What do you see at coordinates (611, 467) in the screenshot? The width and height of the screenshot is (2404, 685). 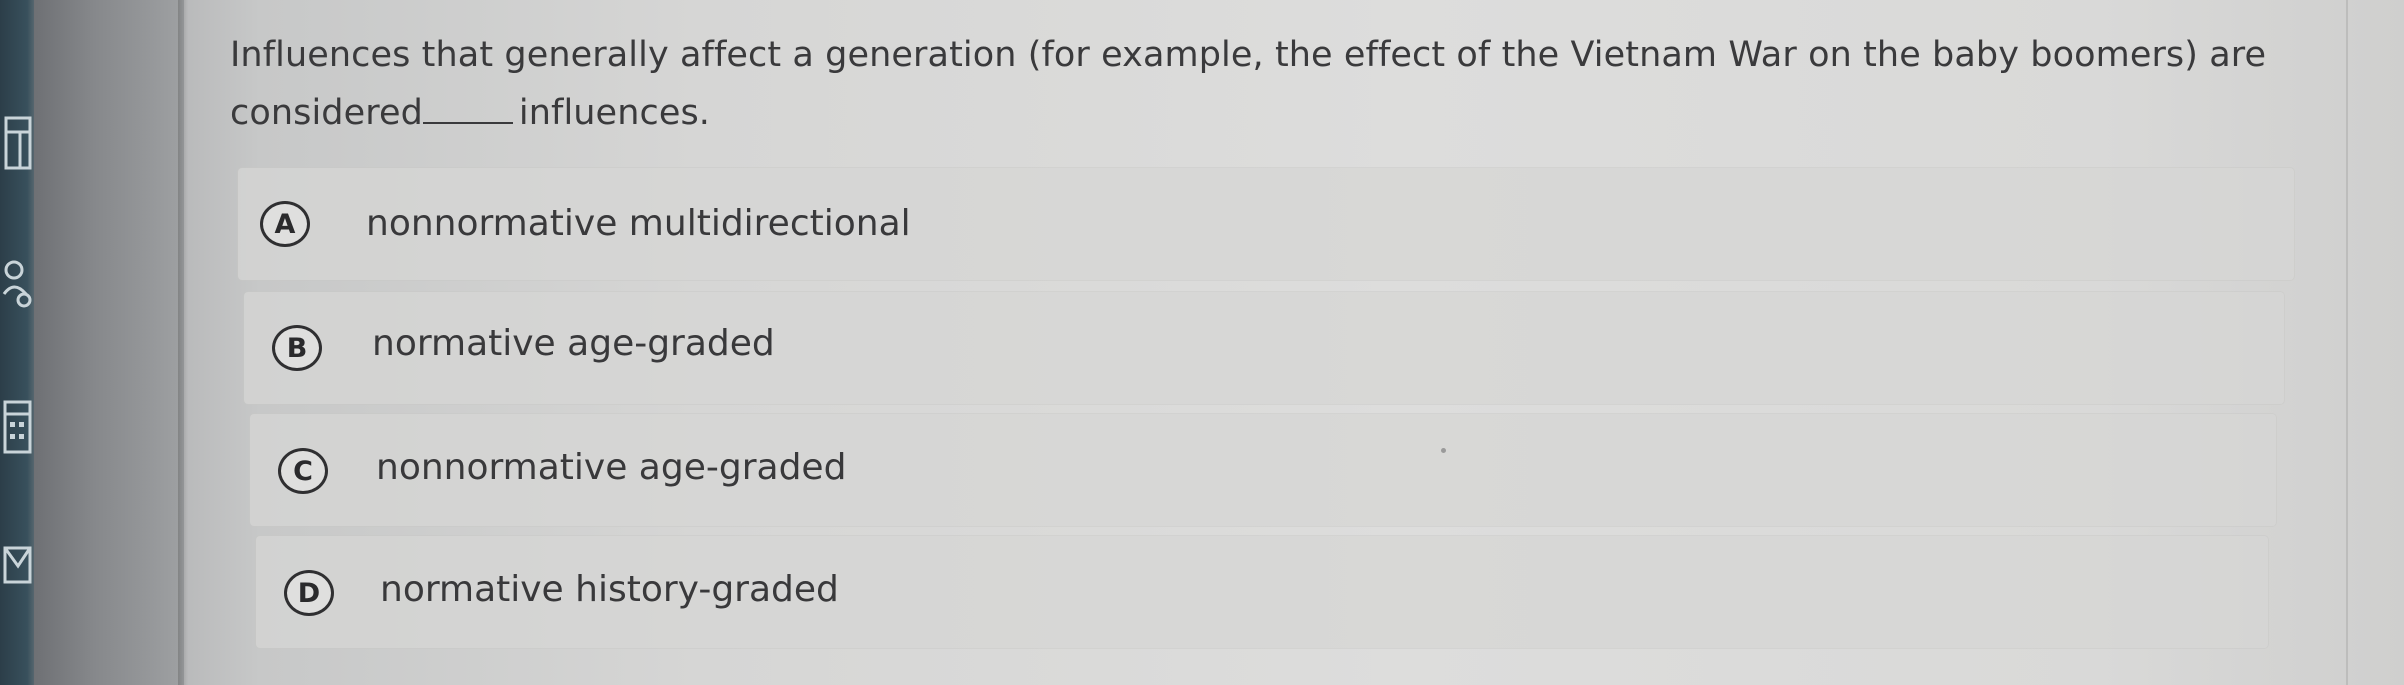 I see `option-label: nonnormative age-graded` at bounding box center [611, 467].